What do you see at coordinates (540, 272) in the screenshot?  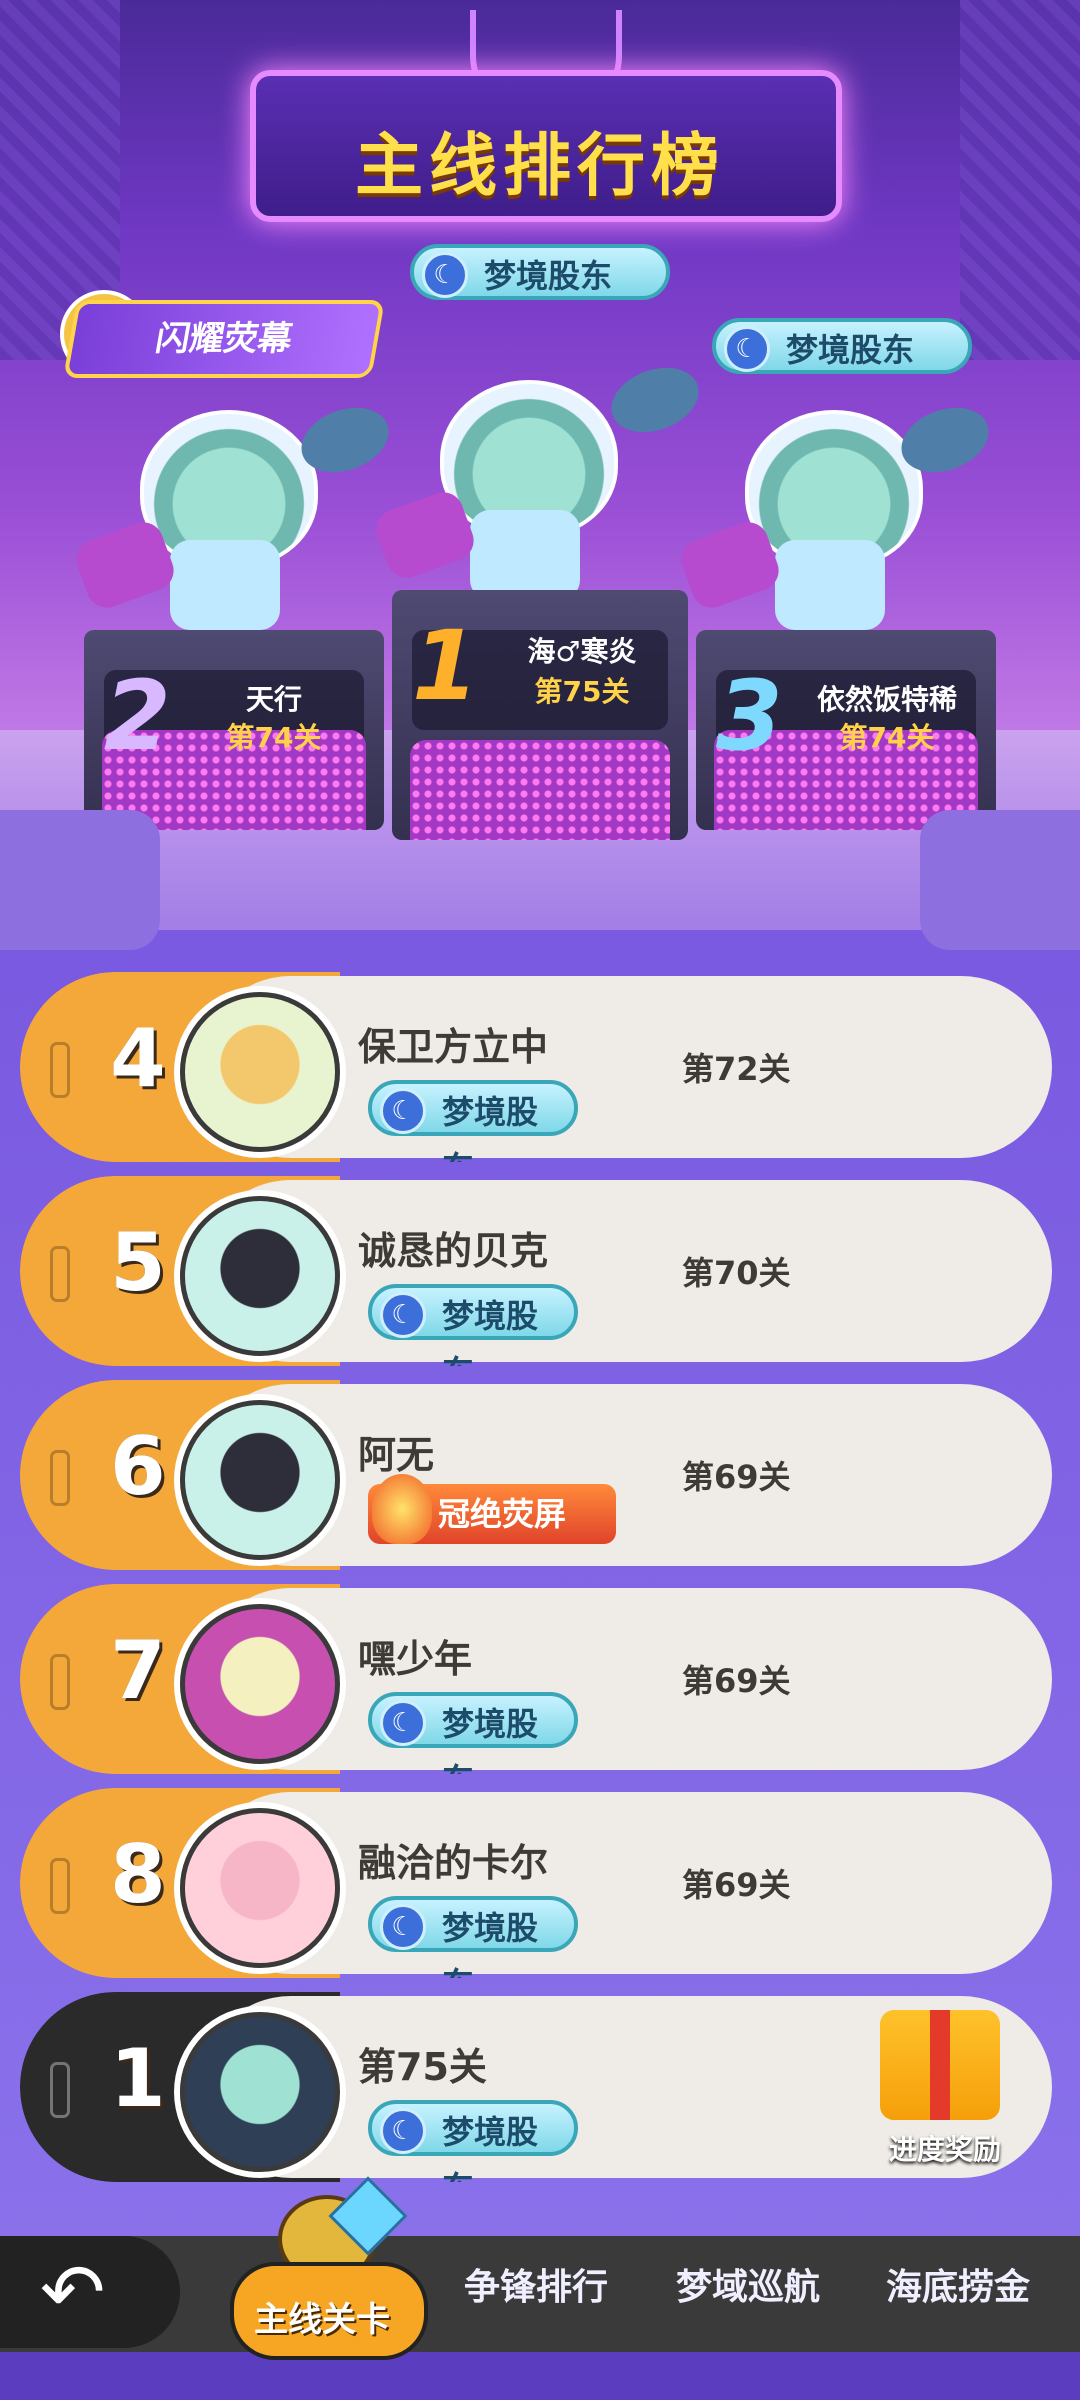 I see `podium-1-badge: ☾ 梦境股东` at bounding box center [540, 272].